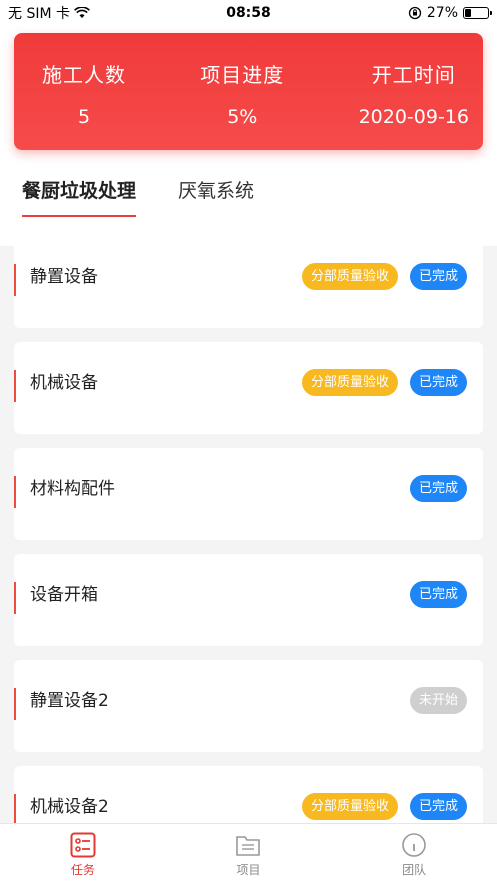 The width and height of the screenshot is (497, 883). Describe the element at coordinates (242, 75) in the screenshot. I see `stat-label: 项目进度` at that location.